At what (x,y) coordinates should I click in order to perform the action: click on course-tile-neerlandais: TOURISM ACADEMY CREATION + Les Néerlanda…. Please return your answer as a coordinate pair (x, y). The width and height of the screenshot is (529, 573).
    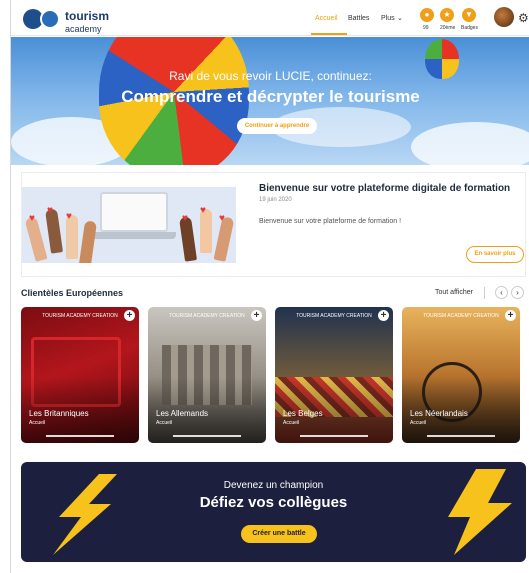
    Looking at the image, I should click on (461, 375).